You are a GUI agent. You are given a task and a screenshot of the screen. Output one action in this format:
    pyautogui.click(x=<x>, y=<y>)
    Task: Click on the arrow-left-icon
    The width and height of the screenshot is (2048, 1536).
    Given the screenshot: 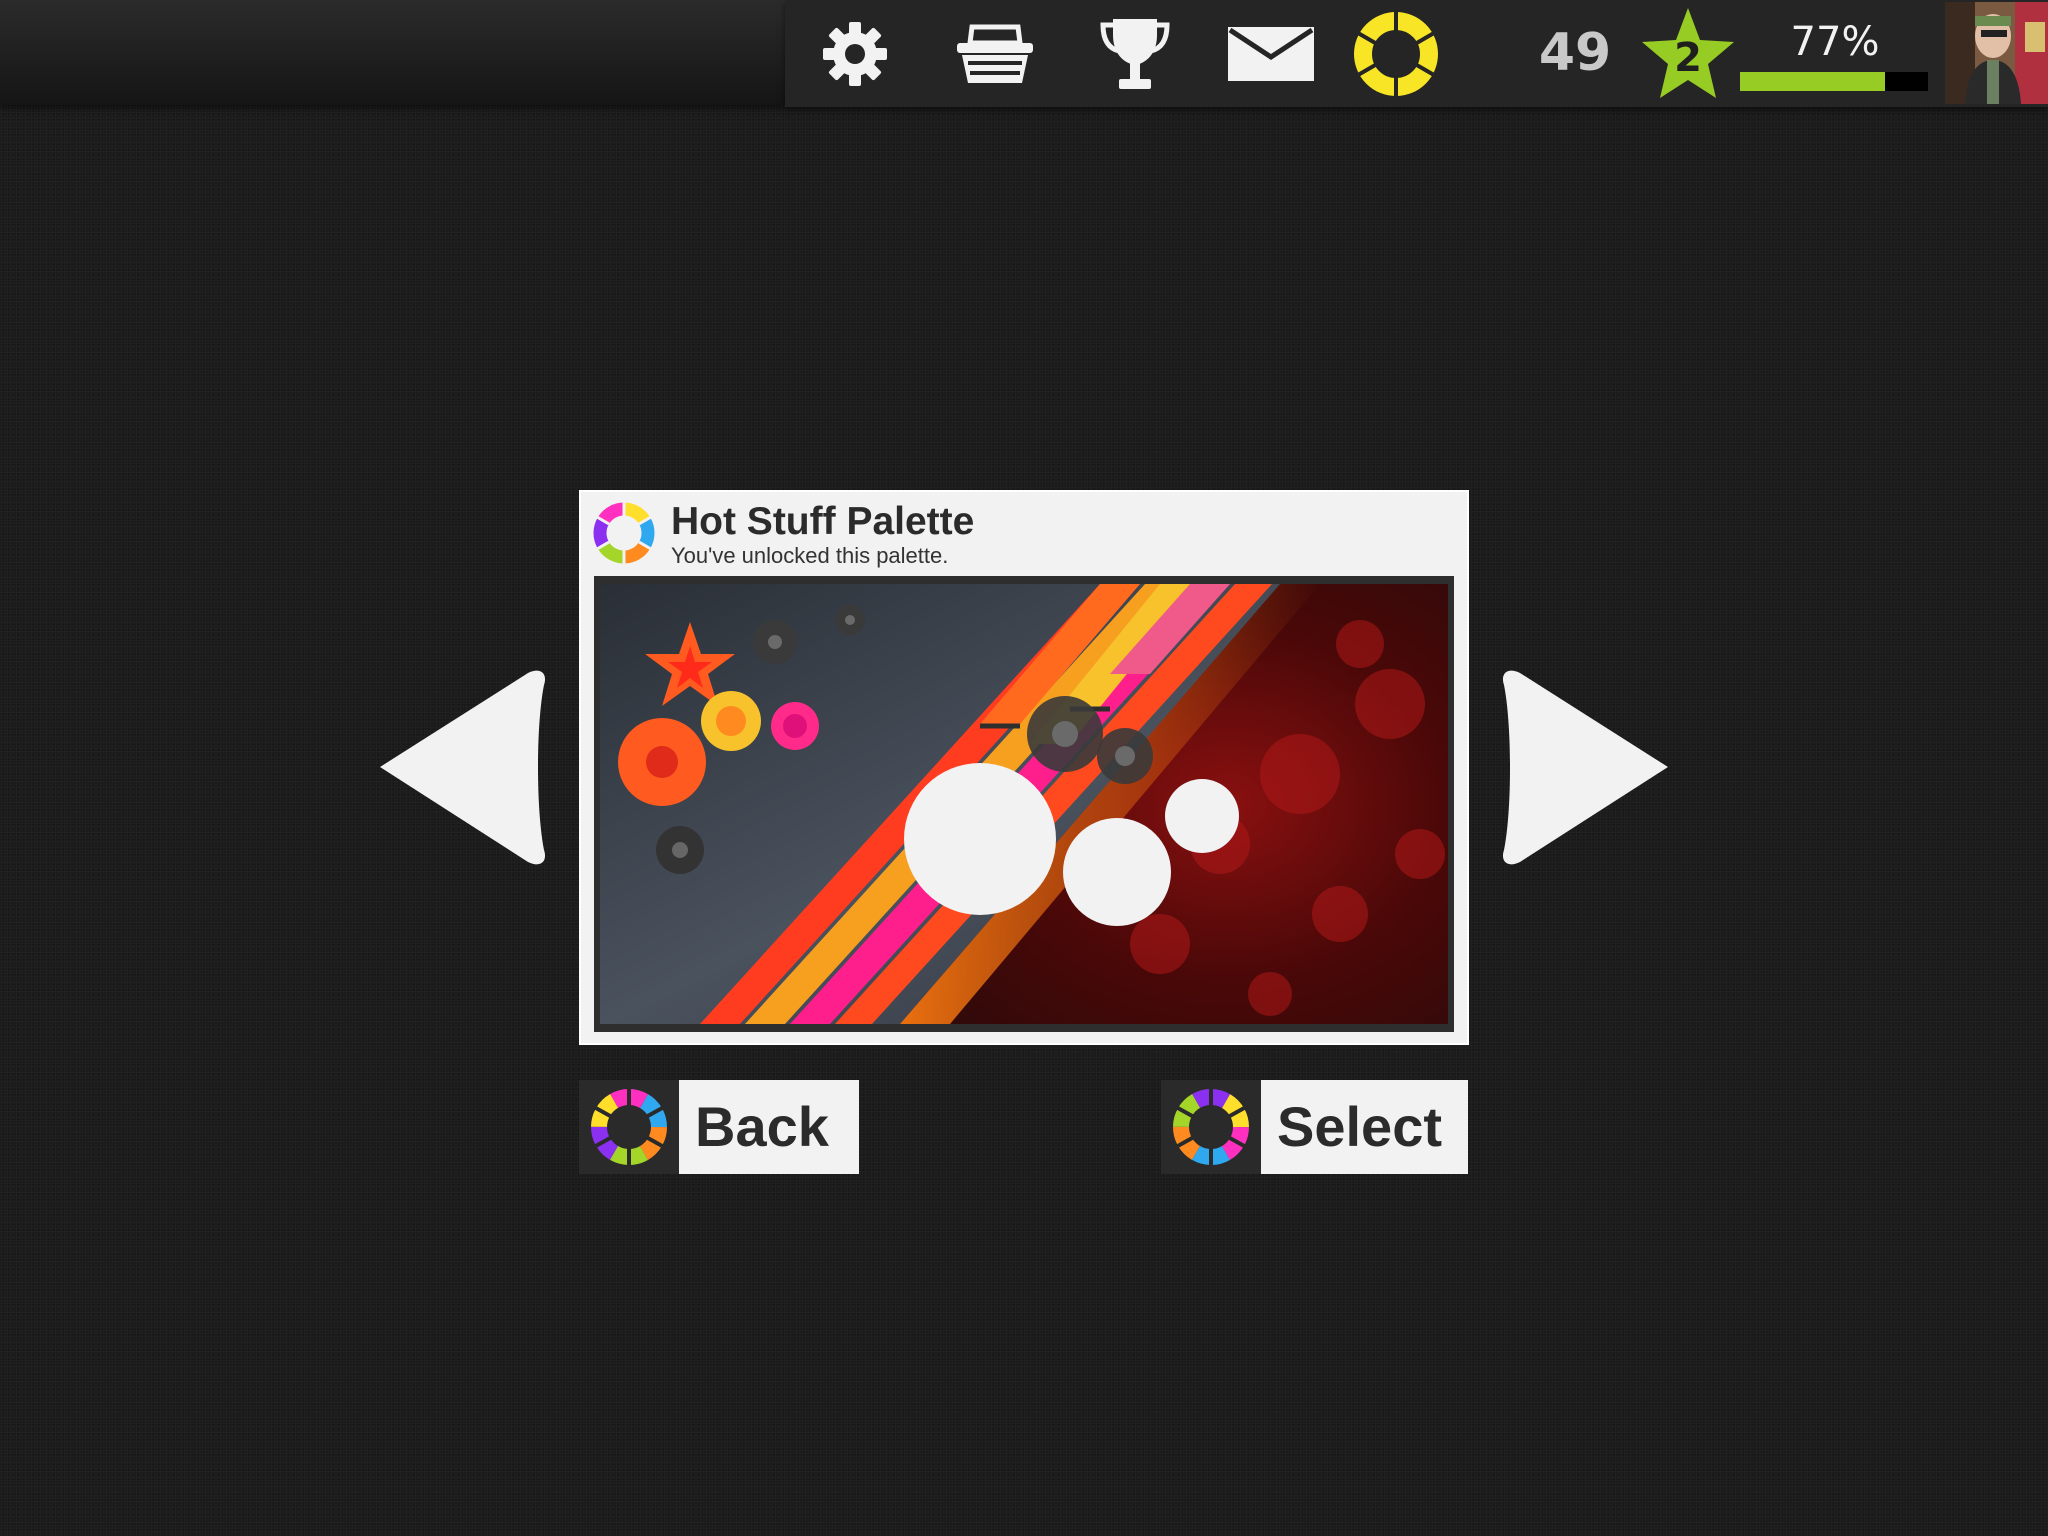 What is the action you would take?
    pyautogui.click(x=463, y=767)
    